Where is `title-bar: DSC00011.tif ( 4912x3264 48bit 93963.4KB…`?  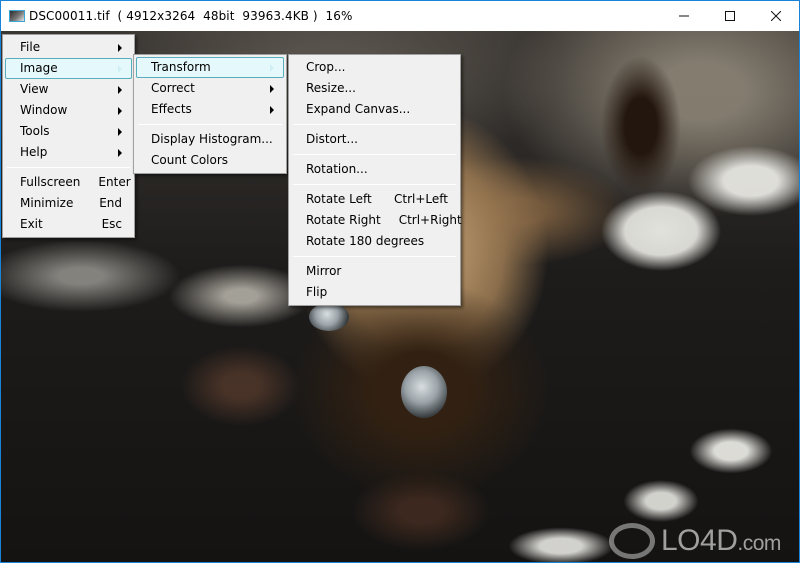 title-bar: DSC00011.tif ( 4912x3264 48bit 93963.4KB… is located at coordinates (400, 16).